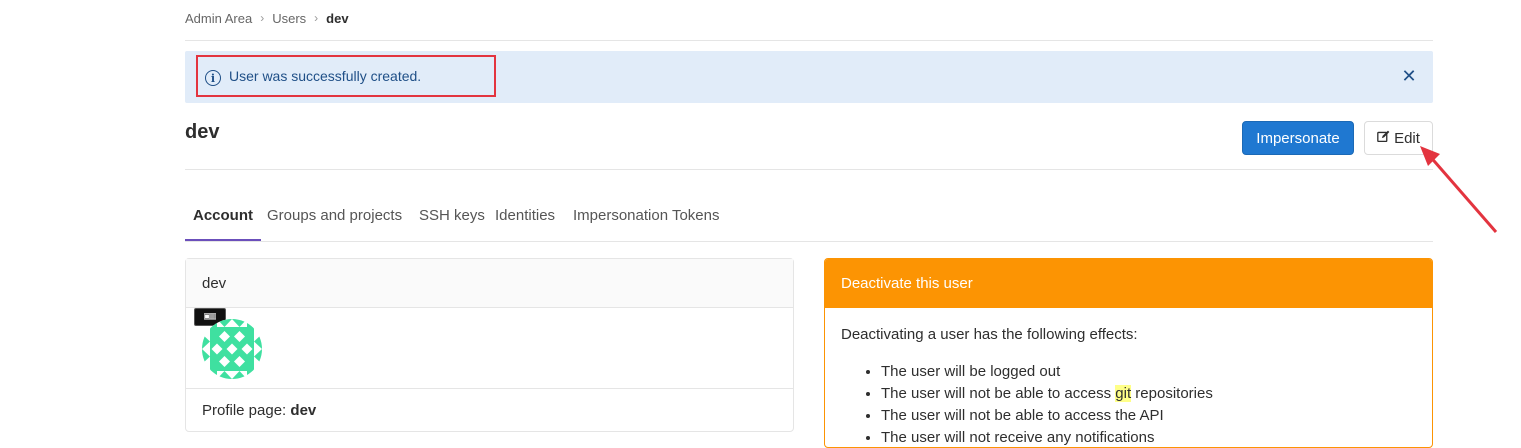 This screenshot has height=448, width=1521. I want to click on flash-notice: i User was successfully created. ✕, so click(809, 77).